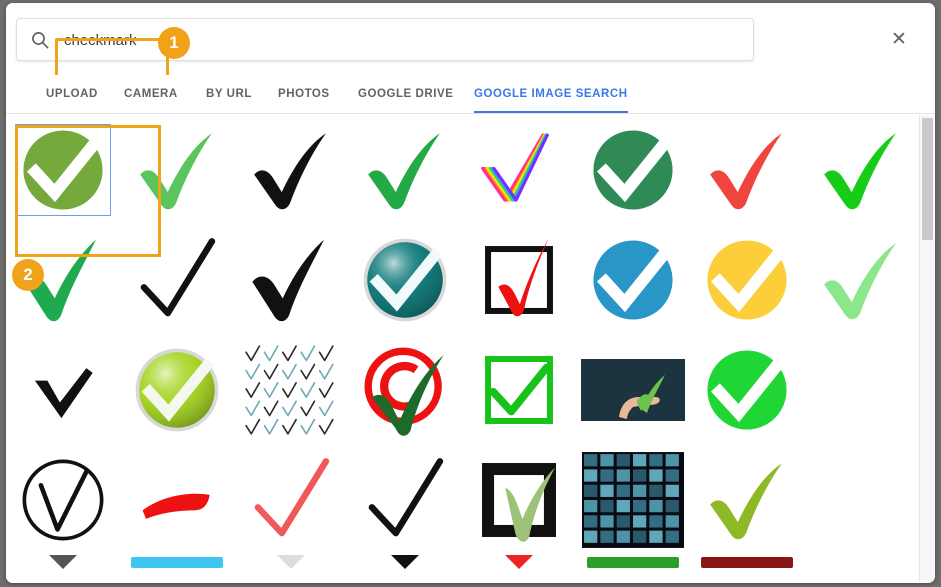  What do you see at coordinates (405, 280) in the screenshot?
I see `result-thumbnail-teal-glossy-circle-check` at bounding box center [405, 280].